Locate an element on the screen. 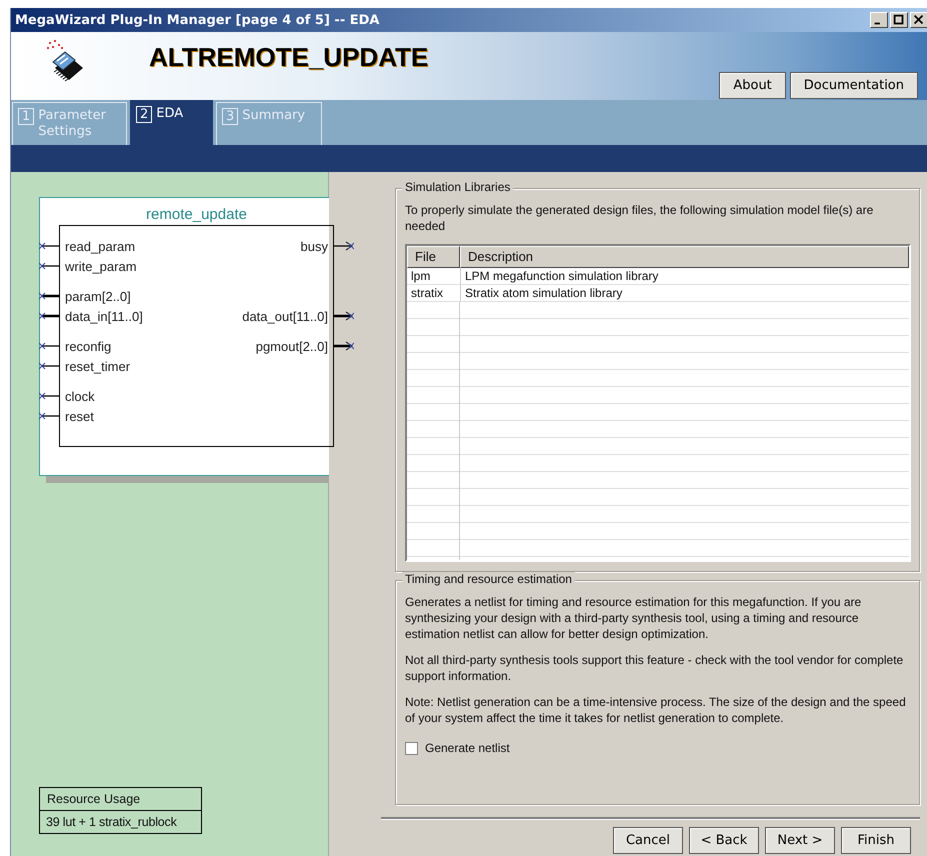 The width and height of the screenshot is (927, 856). table-cell-text: lpm is located at coordinates (421, 276).